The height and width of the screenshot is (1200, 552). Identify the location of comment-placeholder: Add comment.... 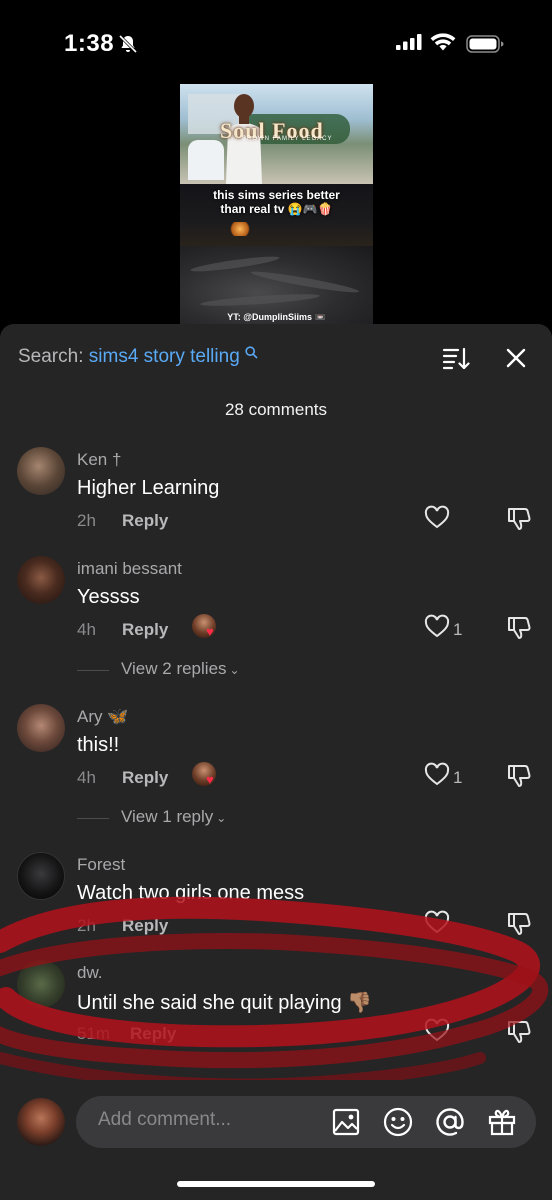
(165, 1119).